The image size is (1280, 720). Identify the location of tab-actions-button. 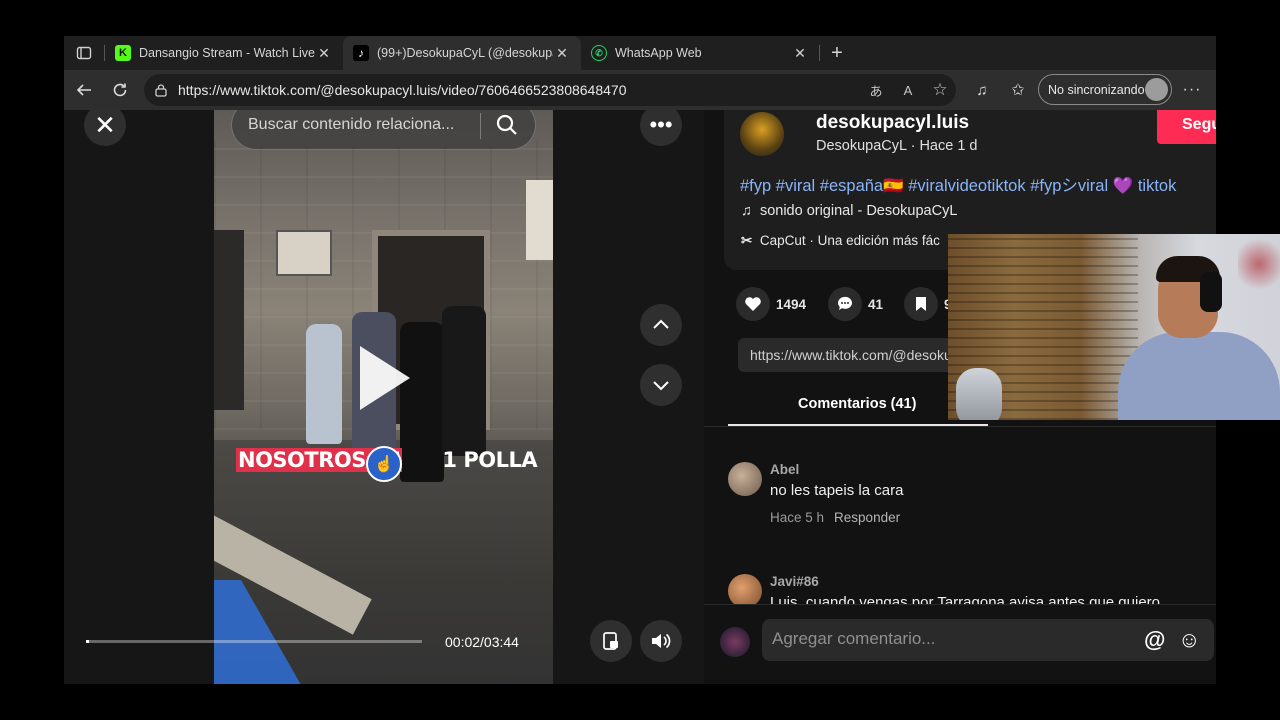
(84, 53).